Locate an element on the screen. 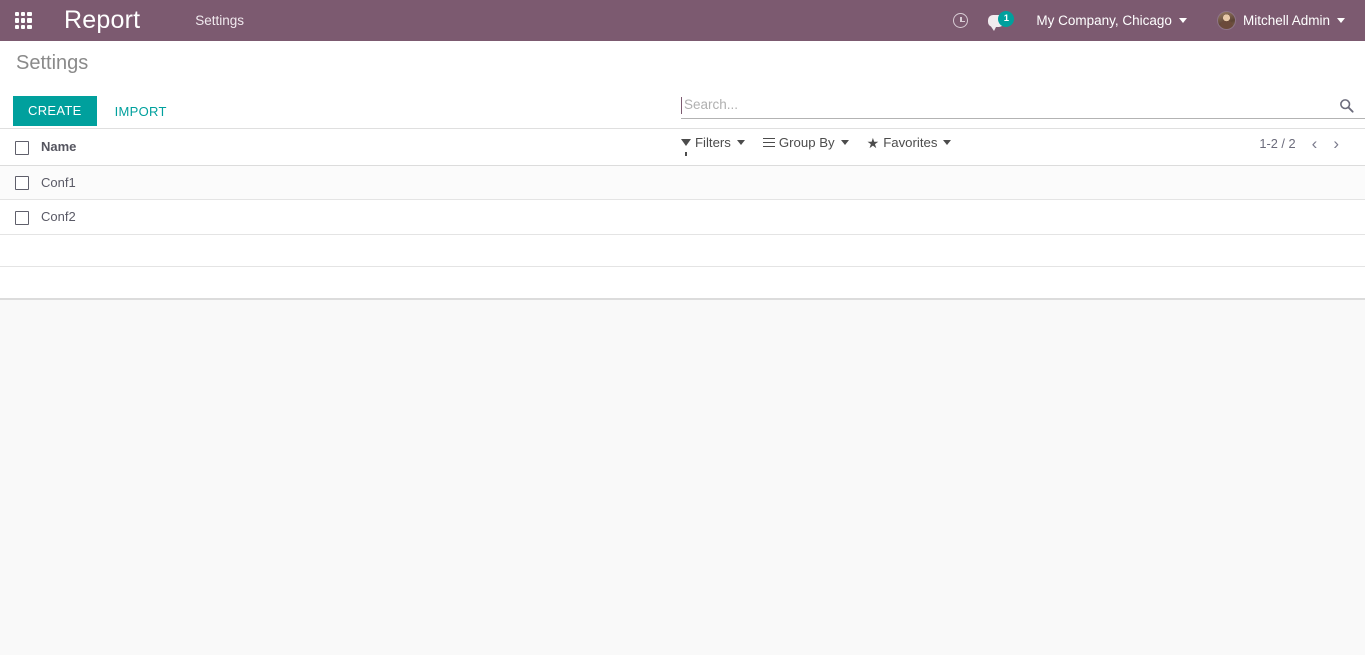 This screenshot has height=655, width=1365. messages-button: 1 is located at coordinates (996, 20).